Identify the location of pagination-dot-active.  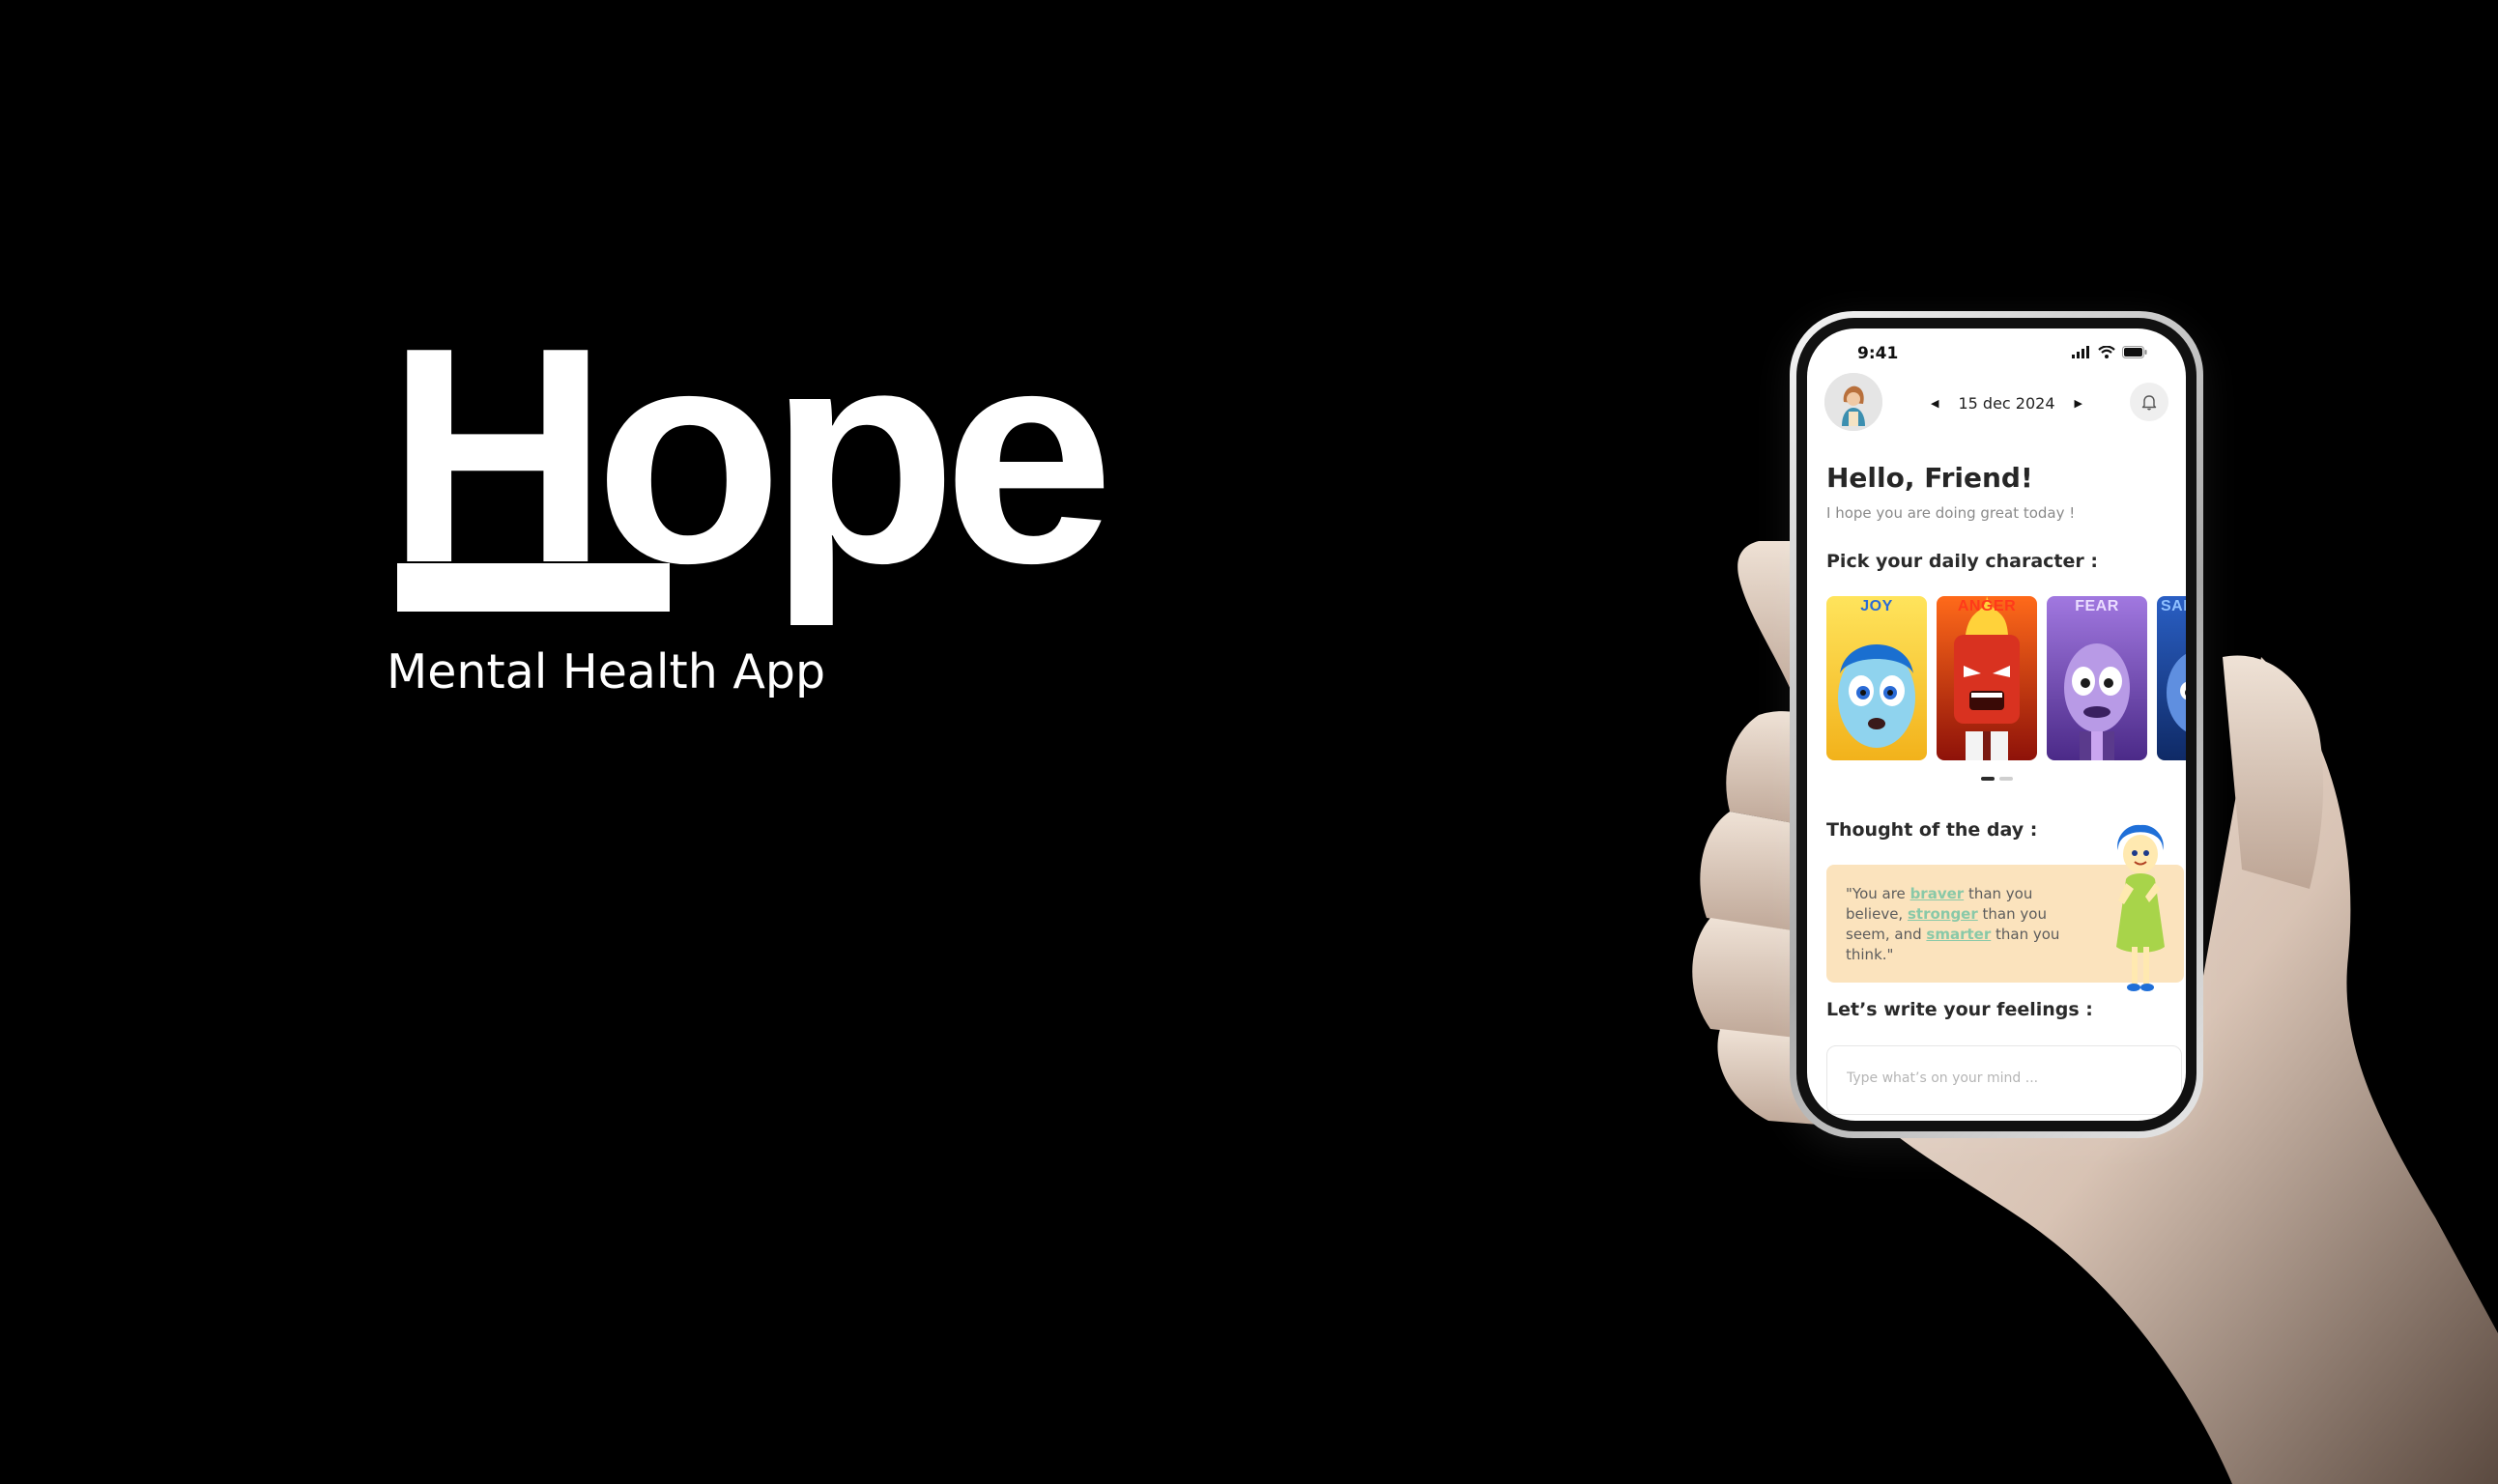
(1988, 779).